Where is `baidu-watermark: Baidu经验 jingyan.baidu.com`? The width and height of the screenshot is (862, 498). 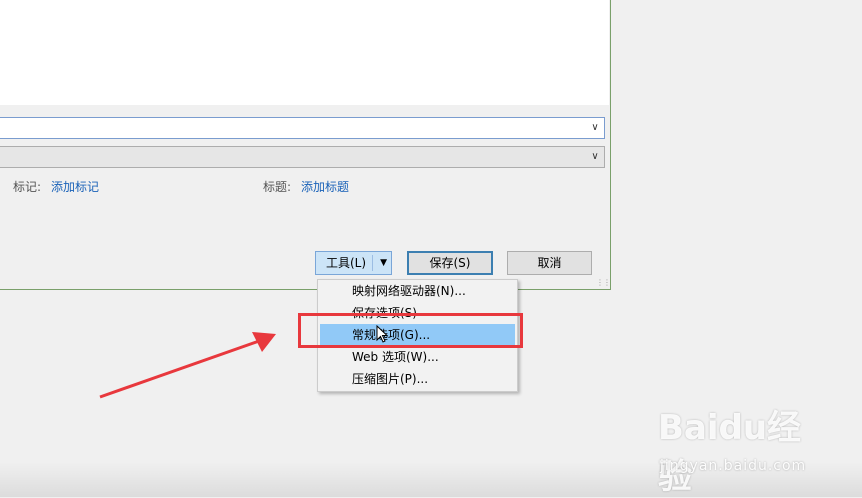 baidu-watermark: Baidu经验 jingyan.baidu.com is located at coordinates (743, 448).